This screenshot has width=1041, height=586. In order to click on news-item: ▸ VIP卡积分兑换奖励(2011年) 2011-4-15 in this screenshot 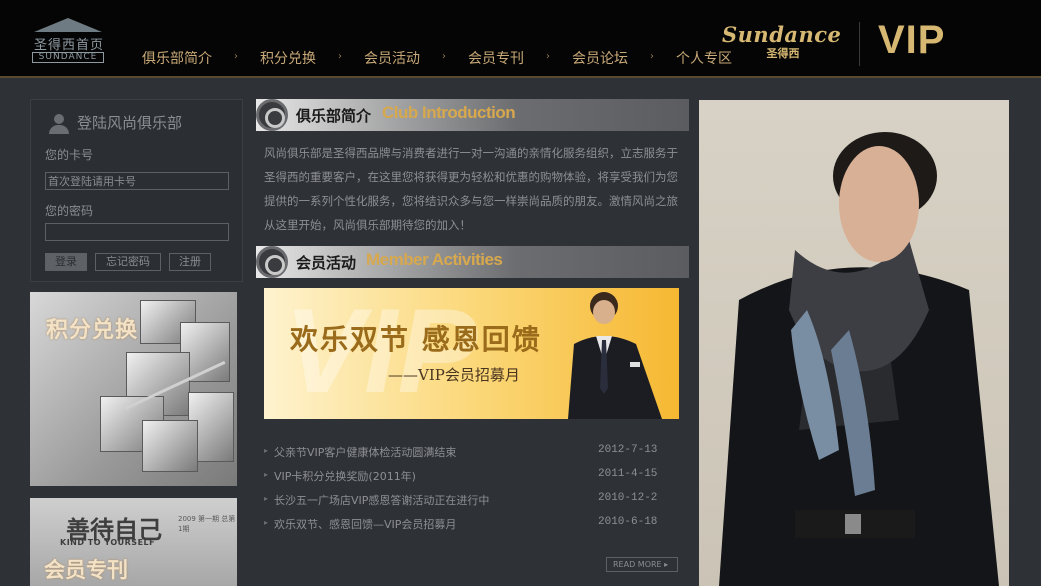, I will do `click(462, 477)`.